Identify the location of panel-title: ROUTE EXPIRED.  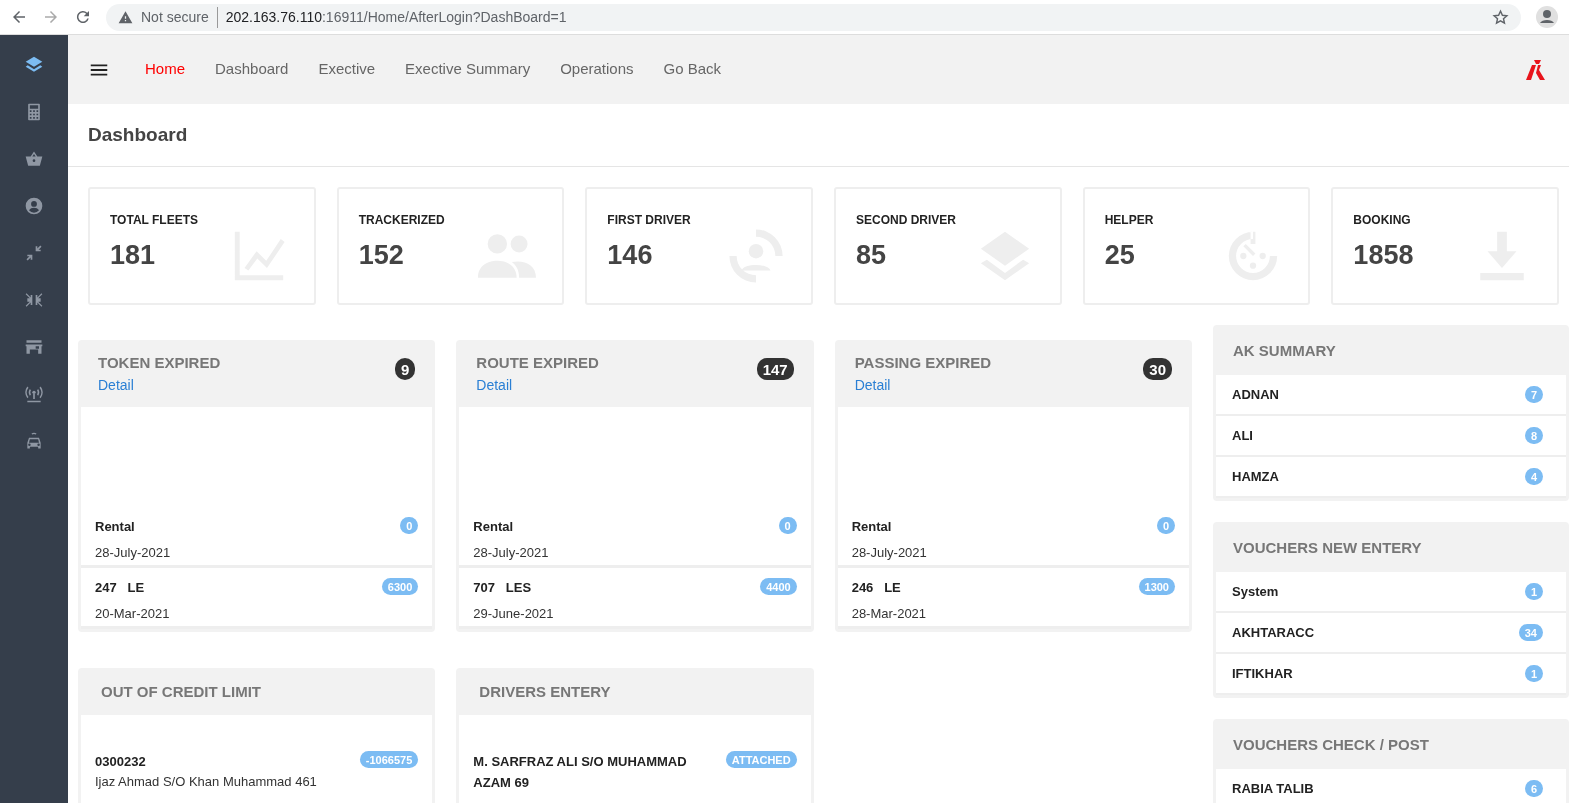
(537, 363).